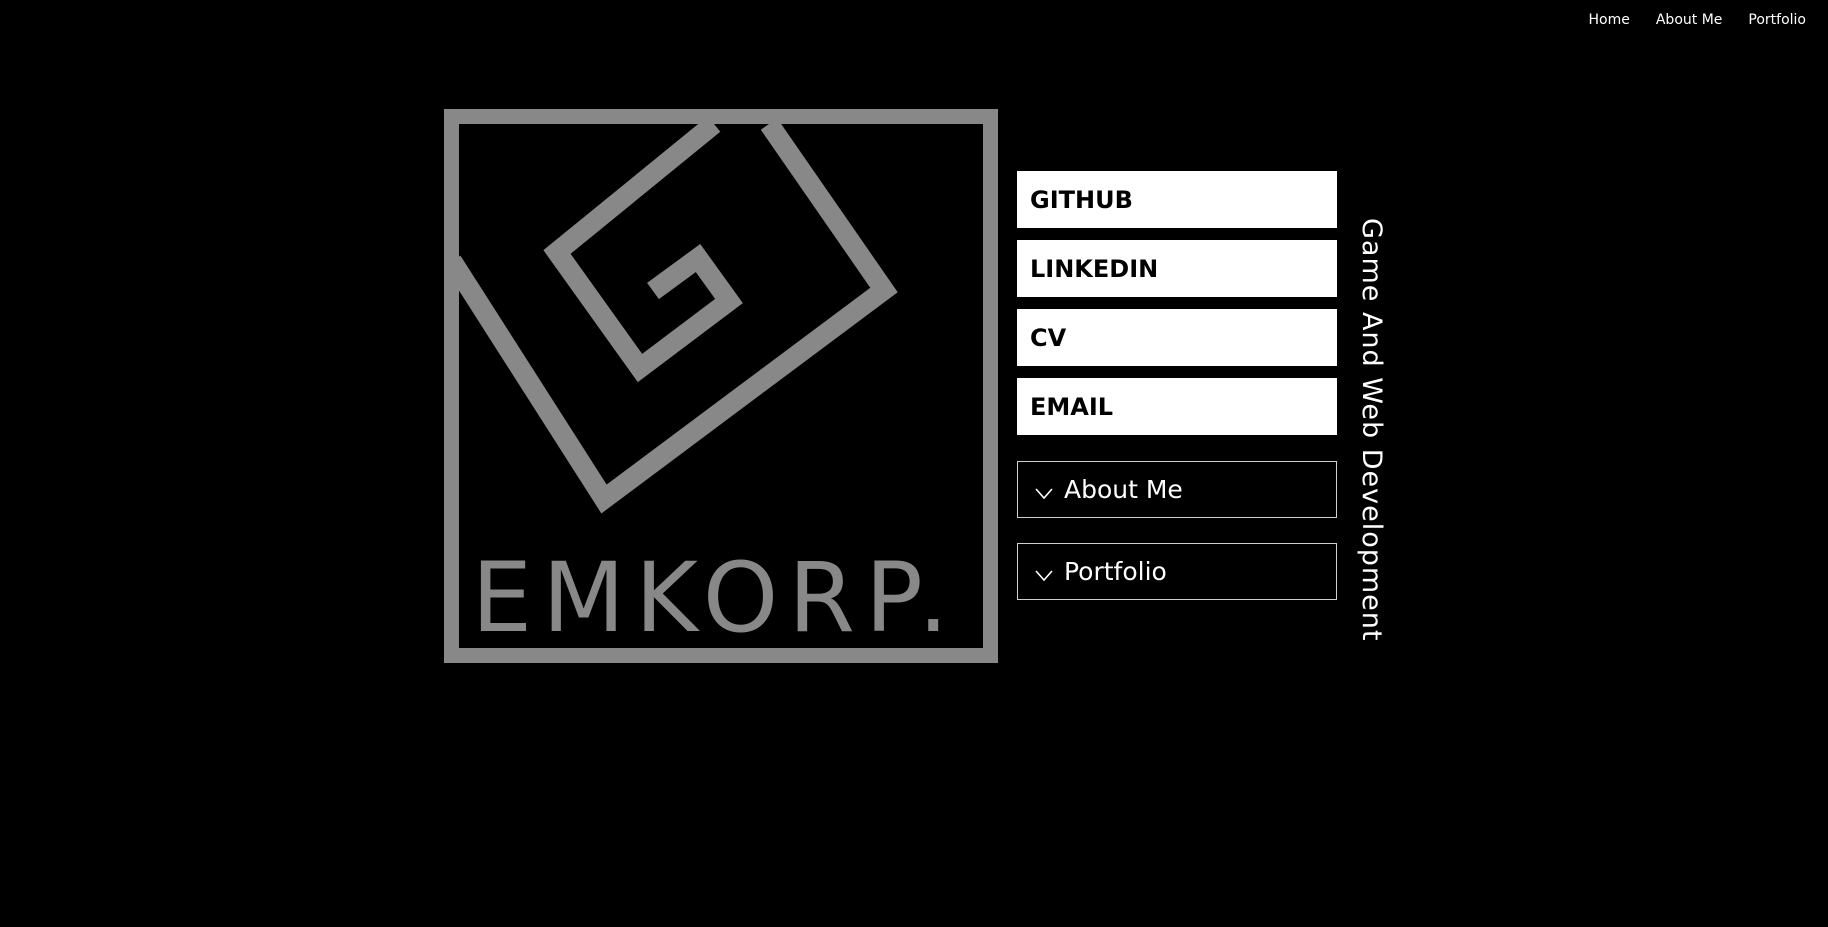 The height and width of the screenshot is (927, 1828). Describe the element at coordinates (1177, 337) in the screenshot. I see `cv-button: CV` at that location.